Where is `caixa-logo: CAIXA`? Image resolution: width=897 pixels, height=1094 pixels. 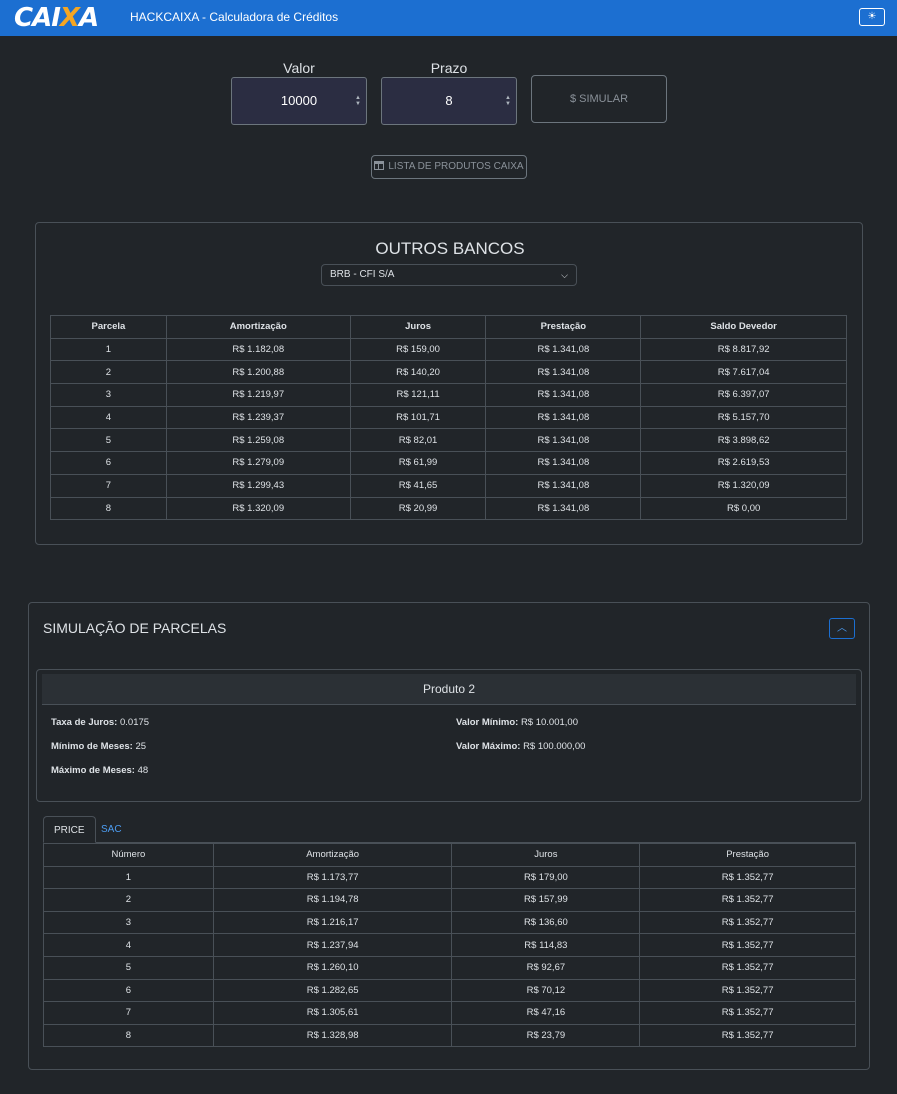 caixa-logo: CAIXA is located at coordinates (56, 18).